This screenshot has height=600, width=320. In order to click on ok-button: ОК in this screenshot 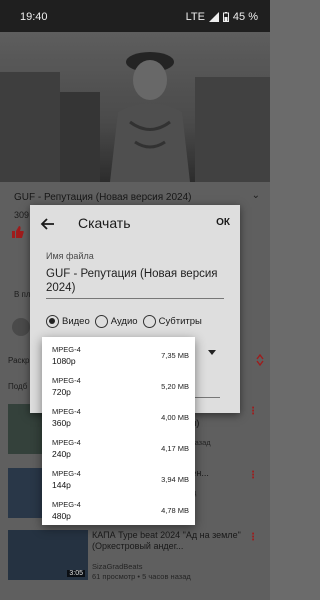, I will do `click(223, 222)`.